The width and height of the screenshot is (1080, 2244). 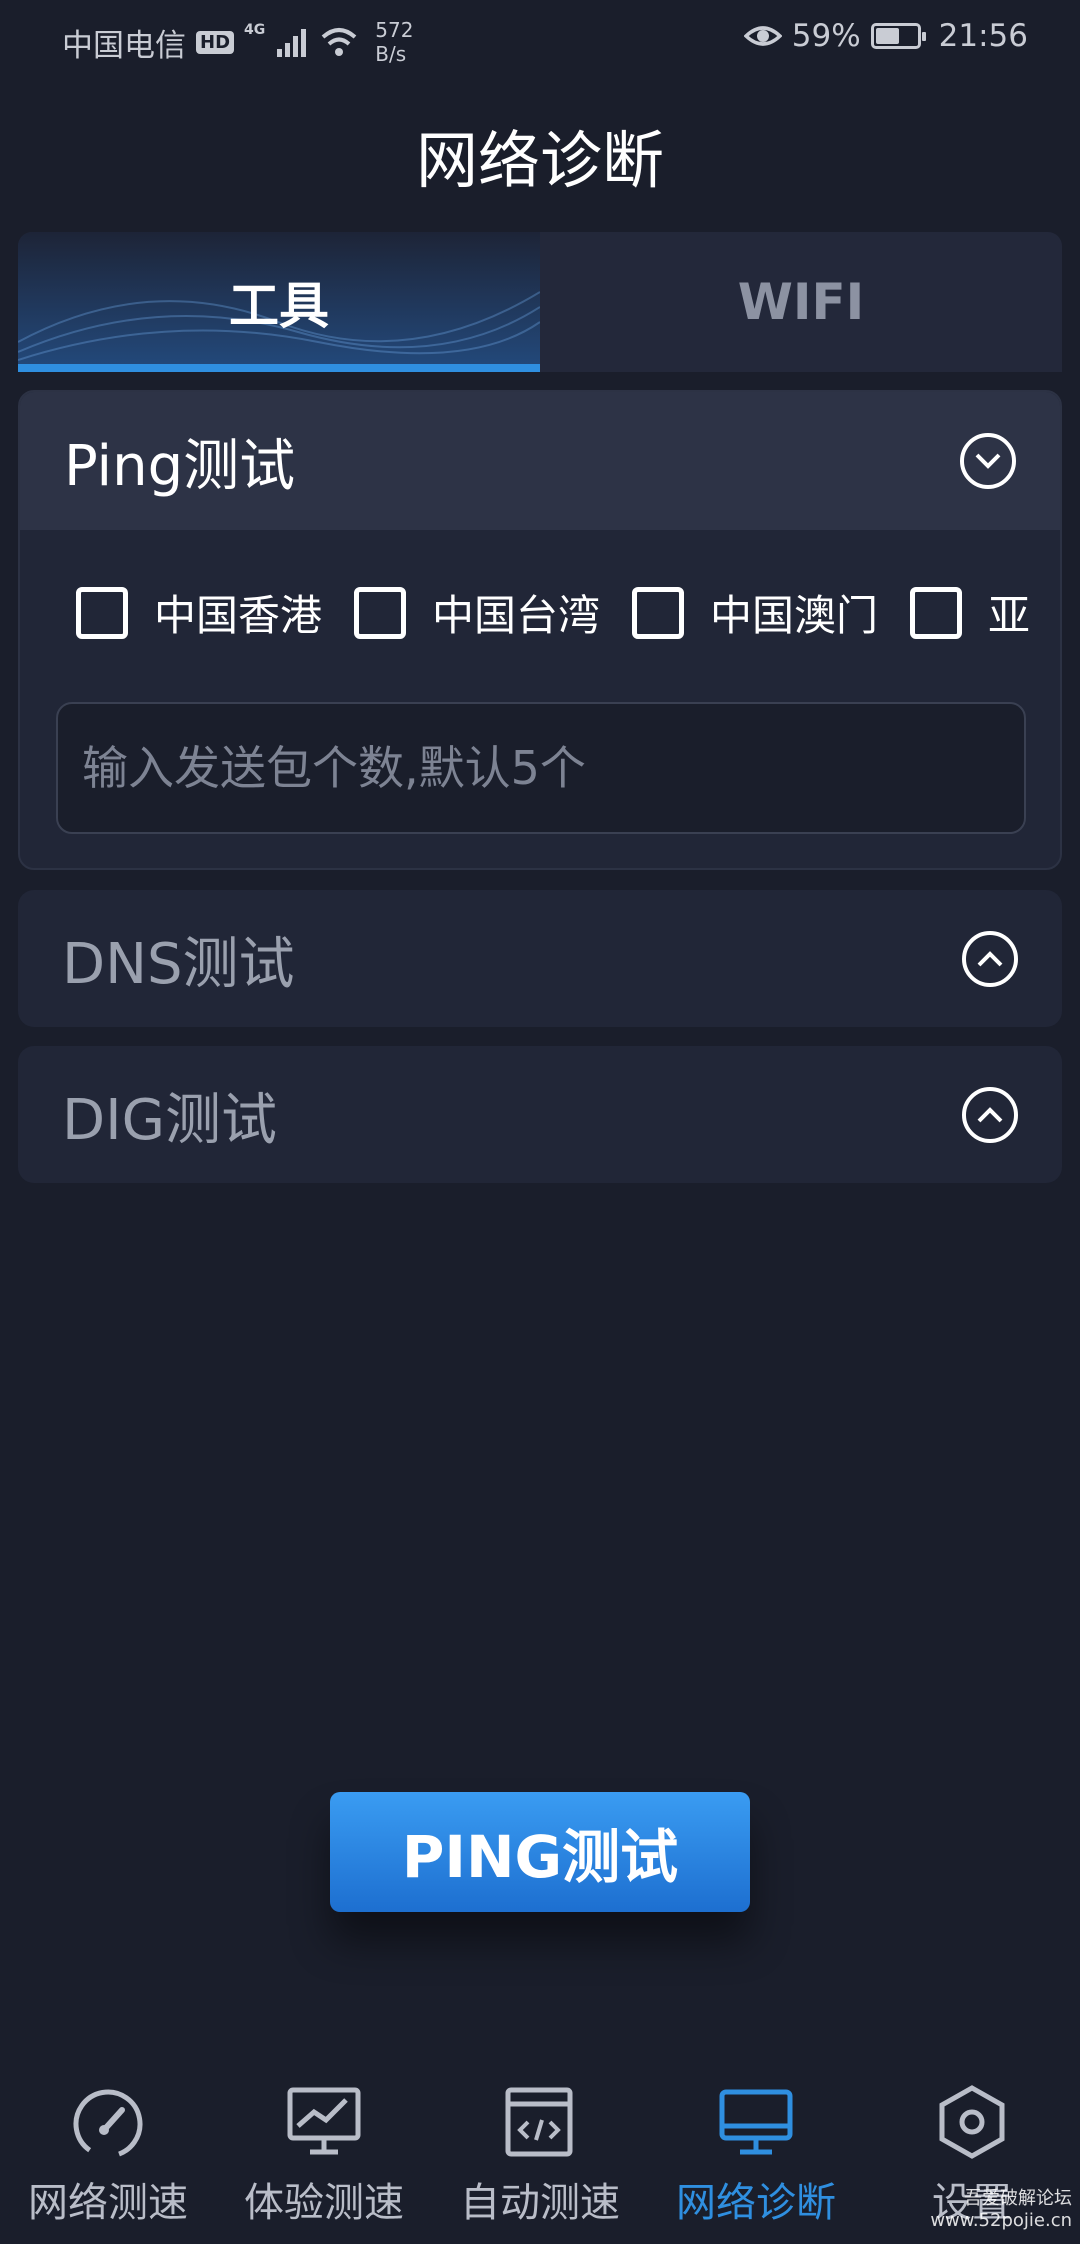 I want to click on eye-icon, so click(x=762, y=36).